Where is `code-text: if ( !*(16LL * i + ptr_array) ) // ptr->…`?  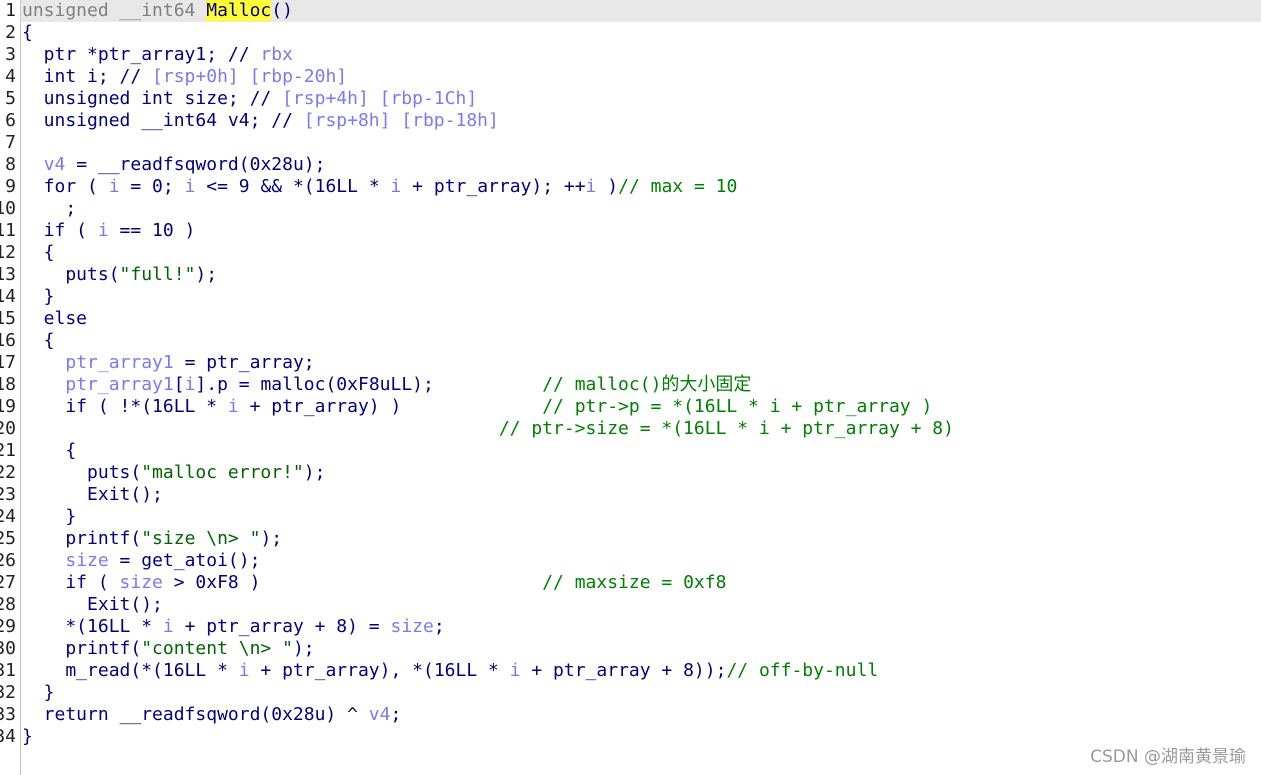
code-text: if ( !*(16LL * i + ptr_array) ) // ptr->… is located at coordinates (477, 407).